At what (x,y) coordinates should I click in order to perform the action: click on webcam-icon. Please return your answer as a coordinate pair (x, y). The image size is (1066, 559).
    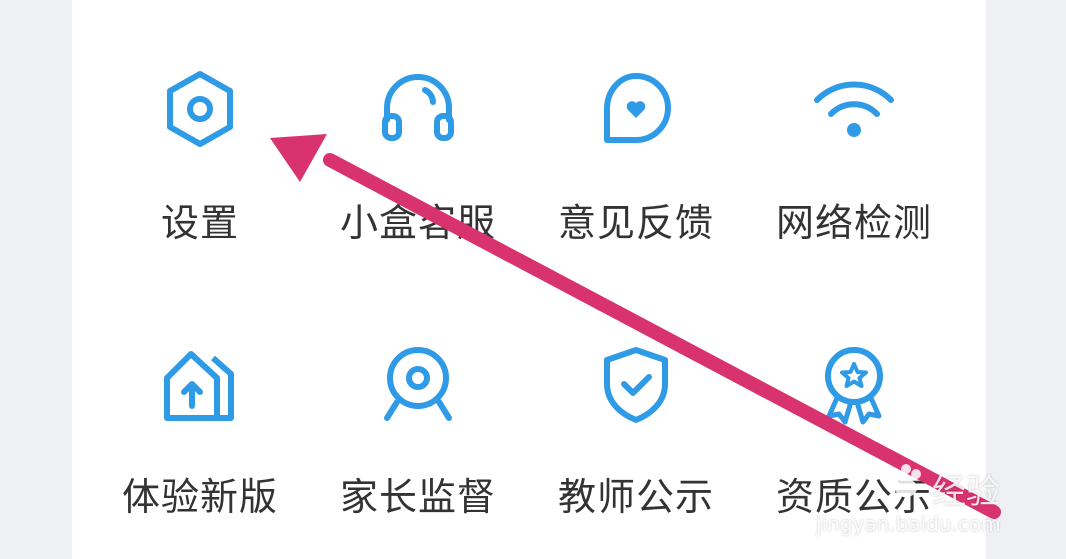
    Looking at the image, I should click on (418, 385).